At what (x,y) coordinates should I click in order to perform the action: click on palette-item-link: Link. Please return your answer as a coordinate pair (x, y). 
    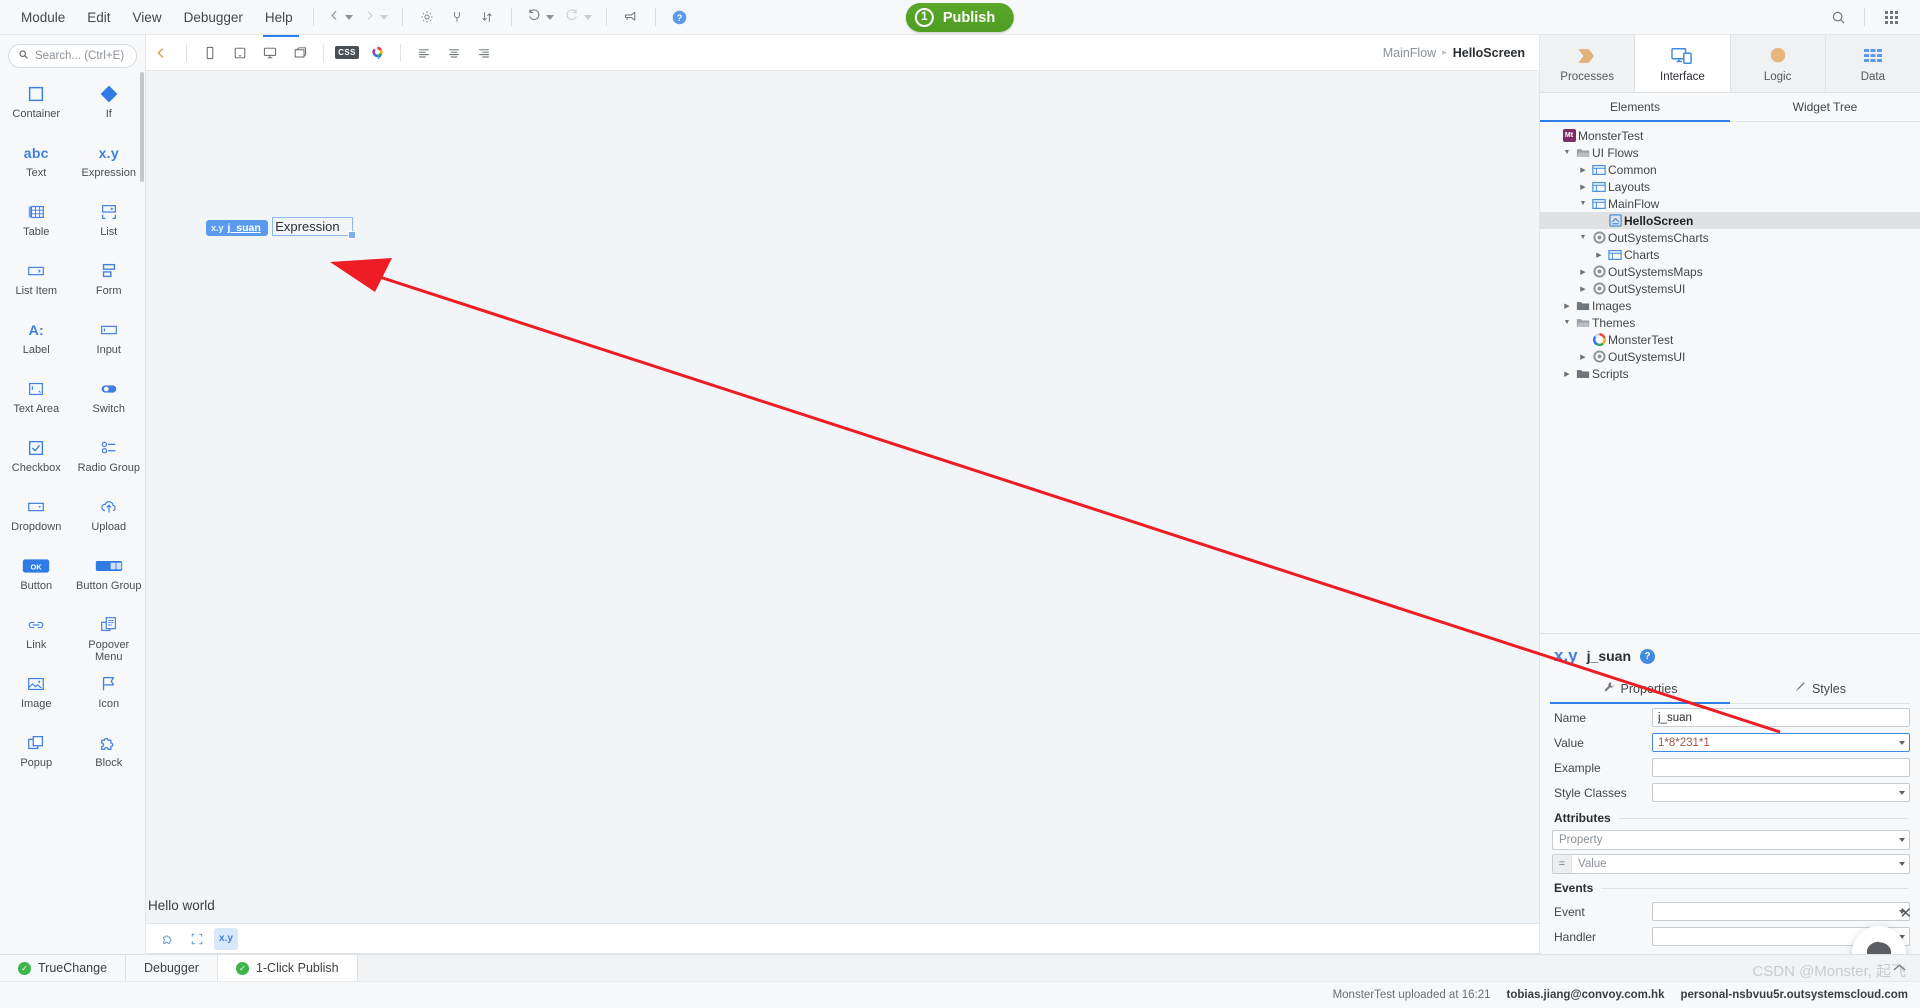
    Looking at the image, I should click on (36, 636).